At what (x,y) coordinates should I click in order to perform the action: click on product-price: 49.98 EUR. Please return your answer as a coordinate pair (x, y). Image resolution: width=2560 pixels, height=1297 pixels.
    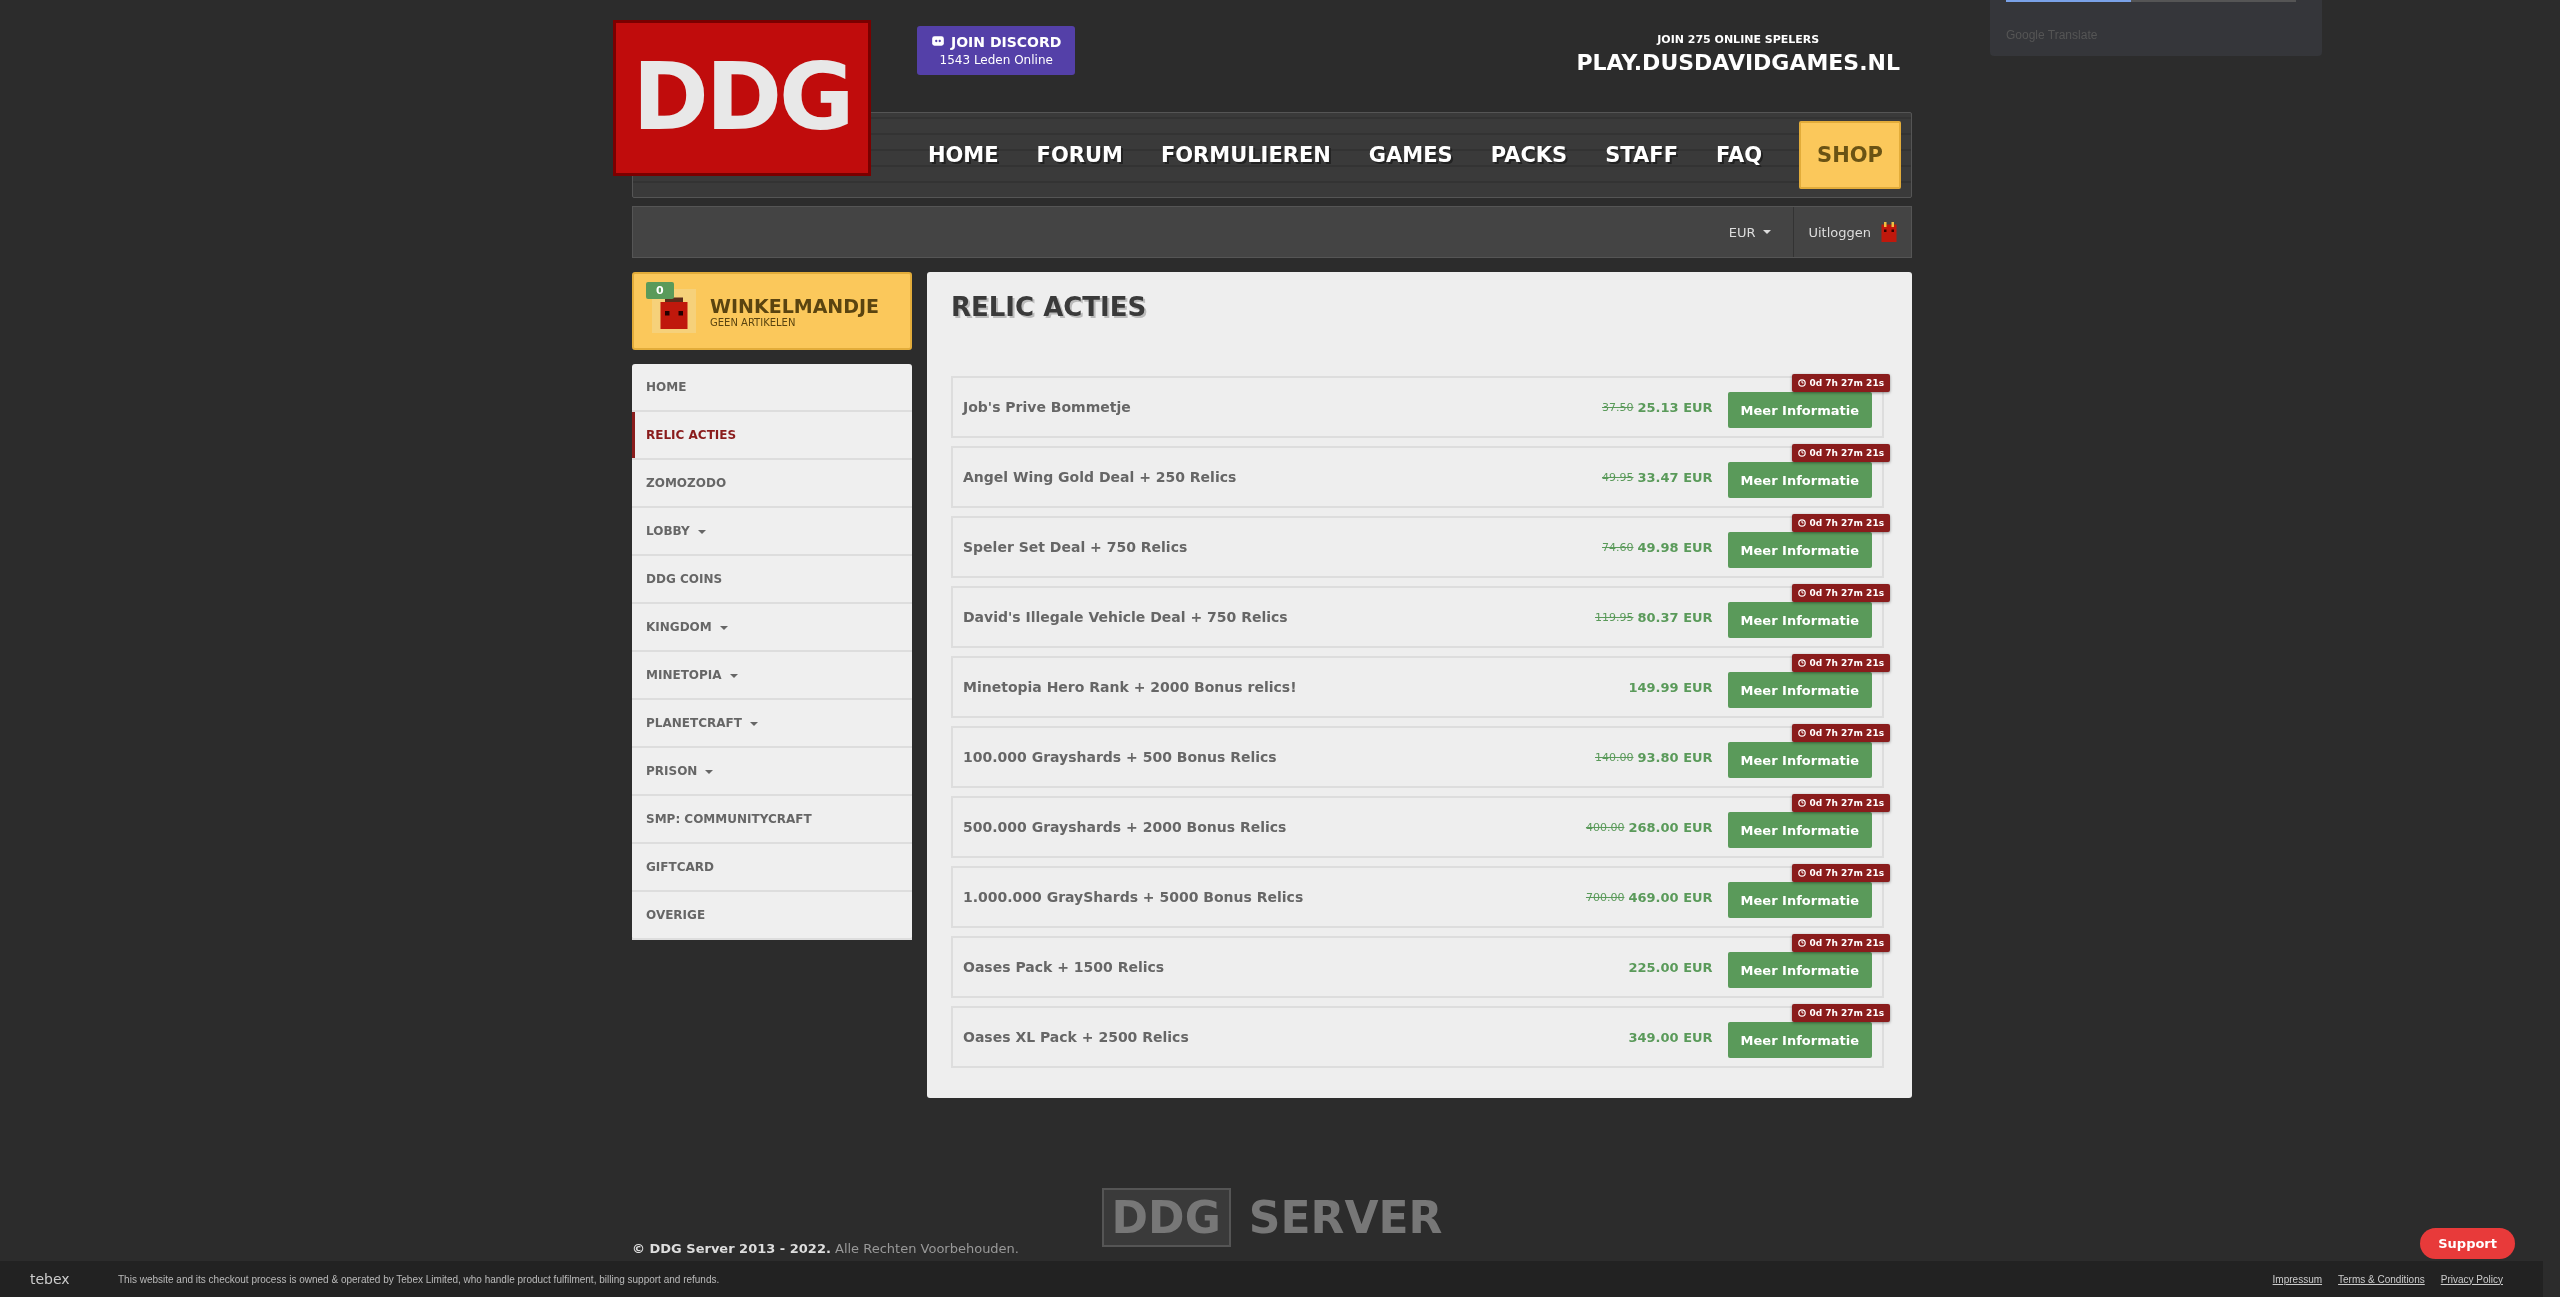
    Looking at the image, I should click on (1675, 547).